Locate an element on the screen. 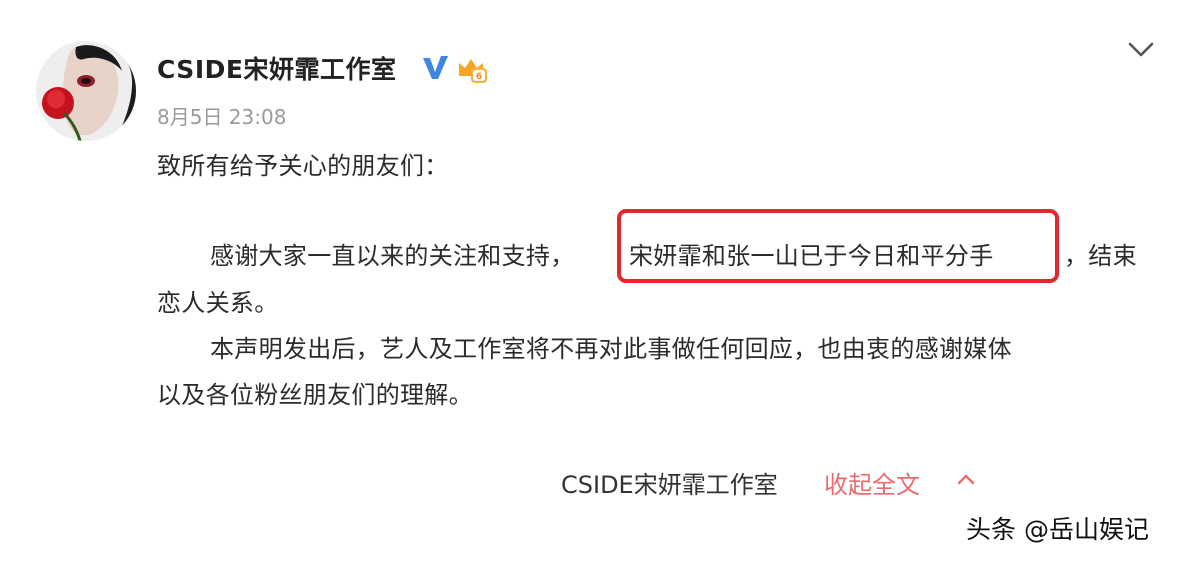  post-paragraph-1-tail: ，结束 is located at coordinates (1100, 256).